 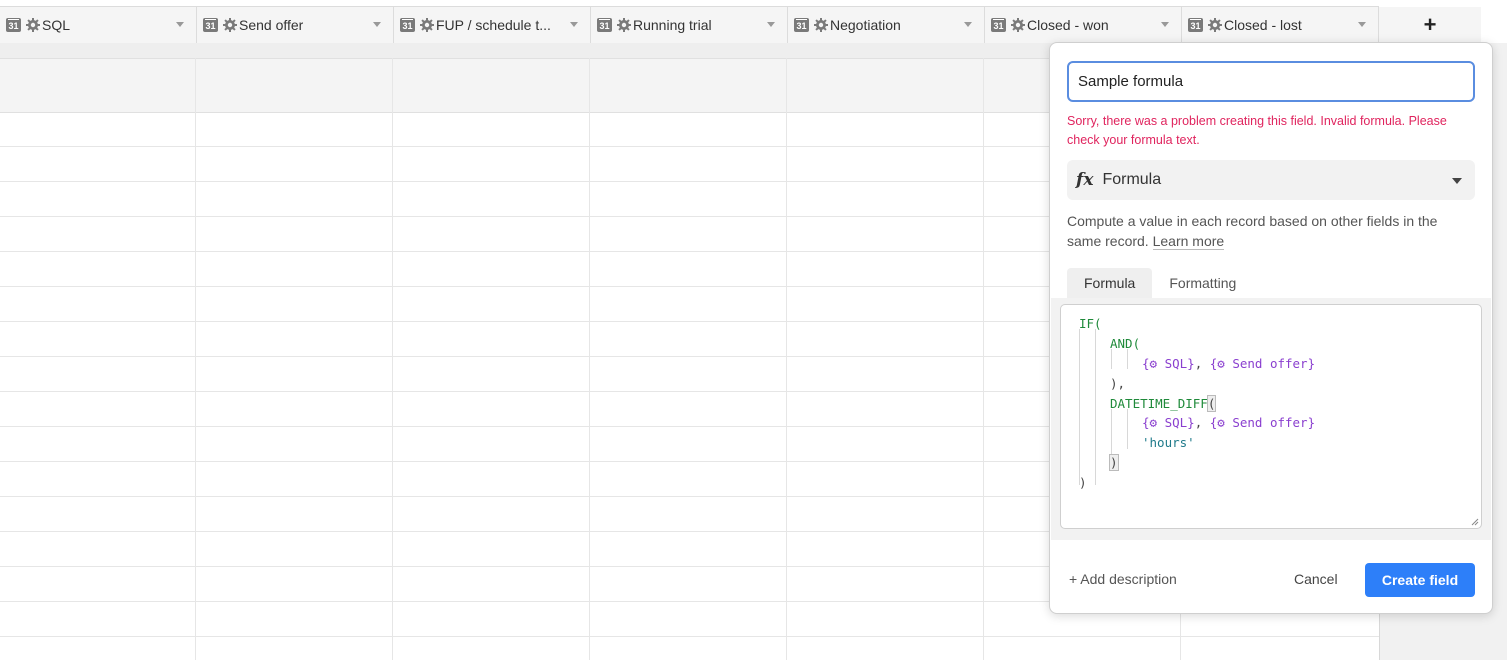 What do you see at coordinates (689, 636) in the screenshot?
I see `row-divider` at bounding box center [689, 636].